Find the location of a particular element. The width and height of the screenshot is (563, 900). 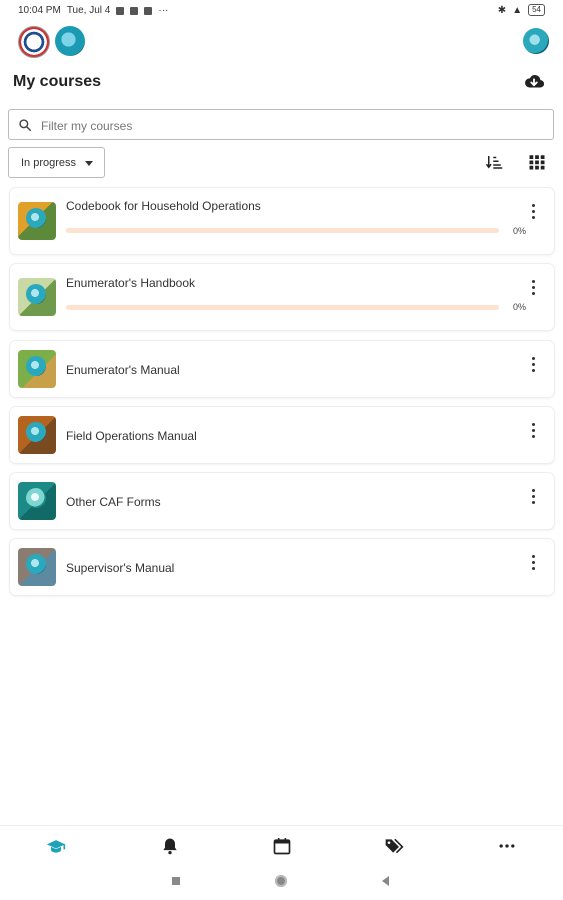

search-box is located at coordinates (281, 124).